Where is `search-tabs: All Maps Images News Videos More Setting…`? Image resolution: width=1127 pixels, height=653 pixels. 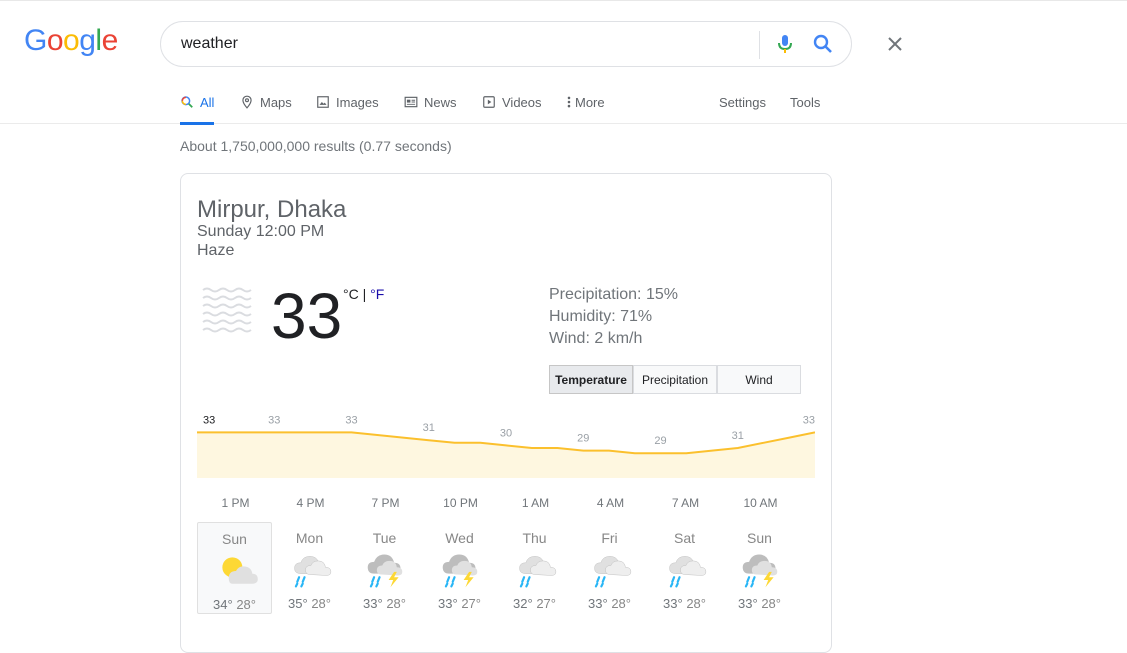
search-tabs: All Maps Images News Videos More Setting… is located at coordinates (563, 102).